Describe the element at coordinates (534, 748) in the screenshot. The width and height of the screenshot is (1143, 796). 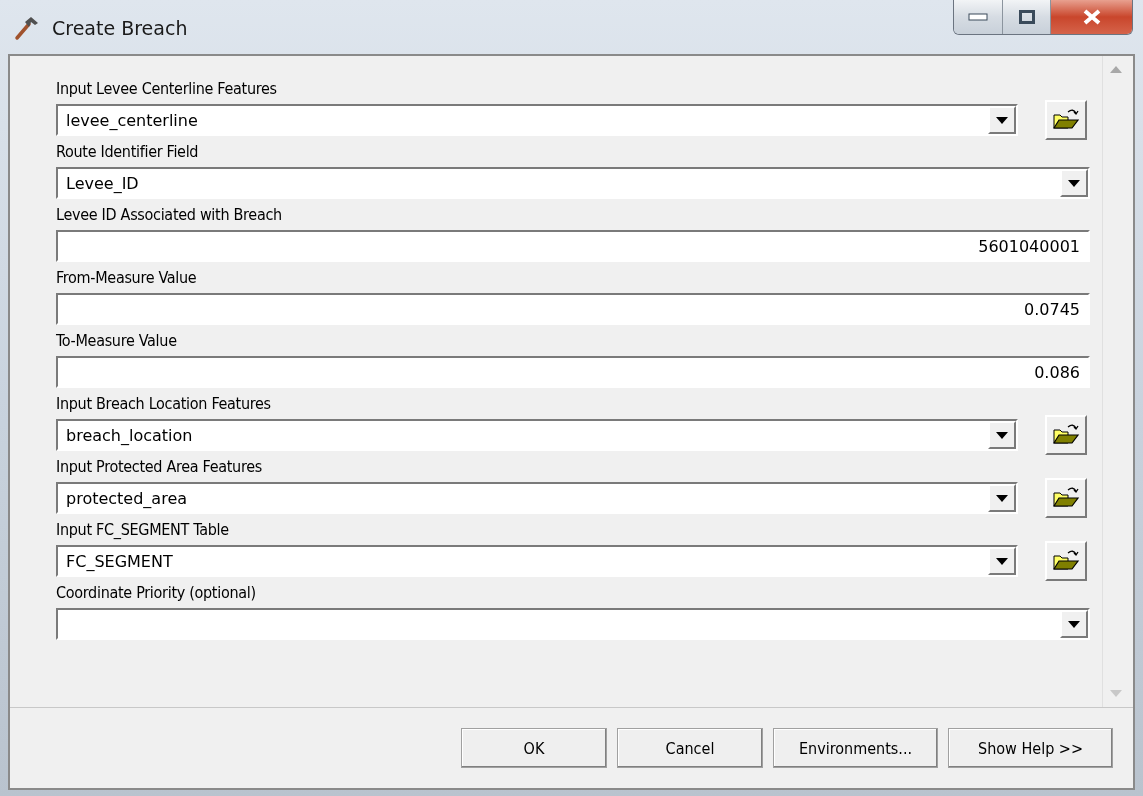
I see `dialog-button: OK` at that location.